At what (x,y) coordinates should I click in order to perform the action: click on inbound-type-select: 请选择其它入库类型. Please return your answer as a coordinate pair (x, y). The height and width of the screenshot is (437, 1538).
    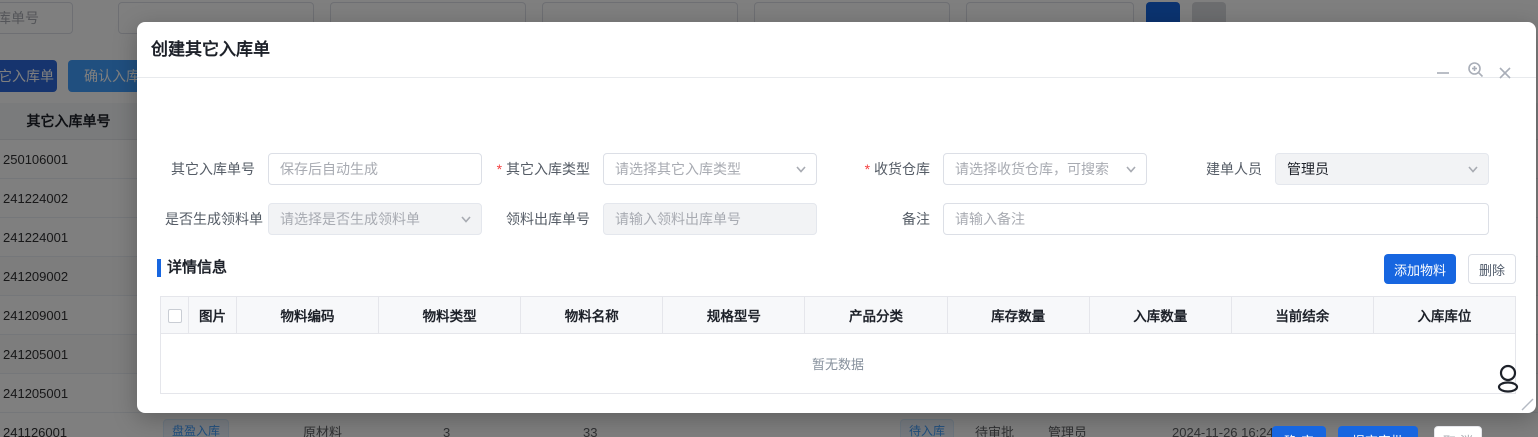
    Looking at the image, I should click on (710, 169).